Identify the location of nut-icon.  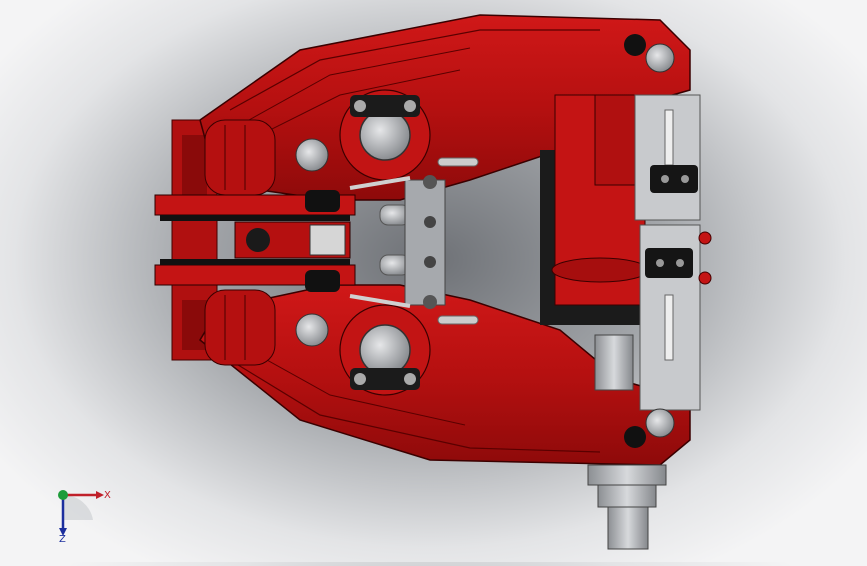
(627, 475).